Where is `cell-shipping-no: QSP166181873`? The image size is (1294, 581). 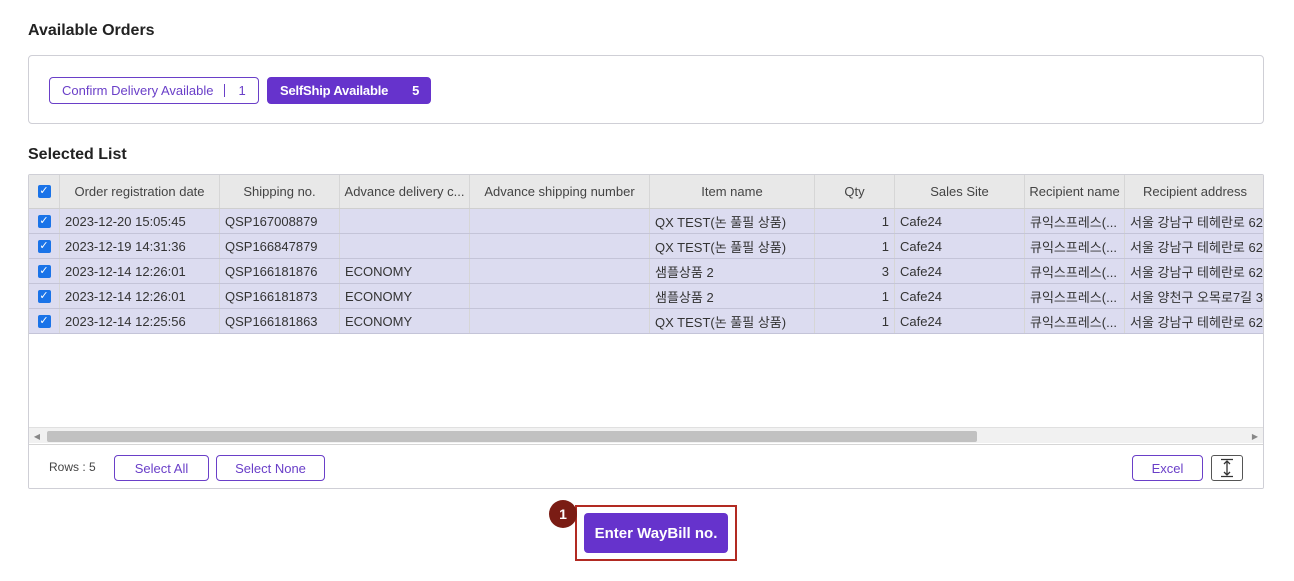 cell-shipping-no: QSP166181873 is located at coordinates (280, 296).